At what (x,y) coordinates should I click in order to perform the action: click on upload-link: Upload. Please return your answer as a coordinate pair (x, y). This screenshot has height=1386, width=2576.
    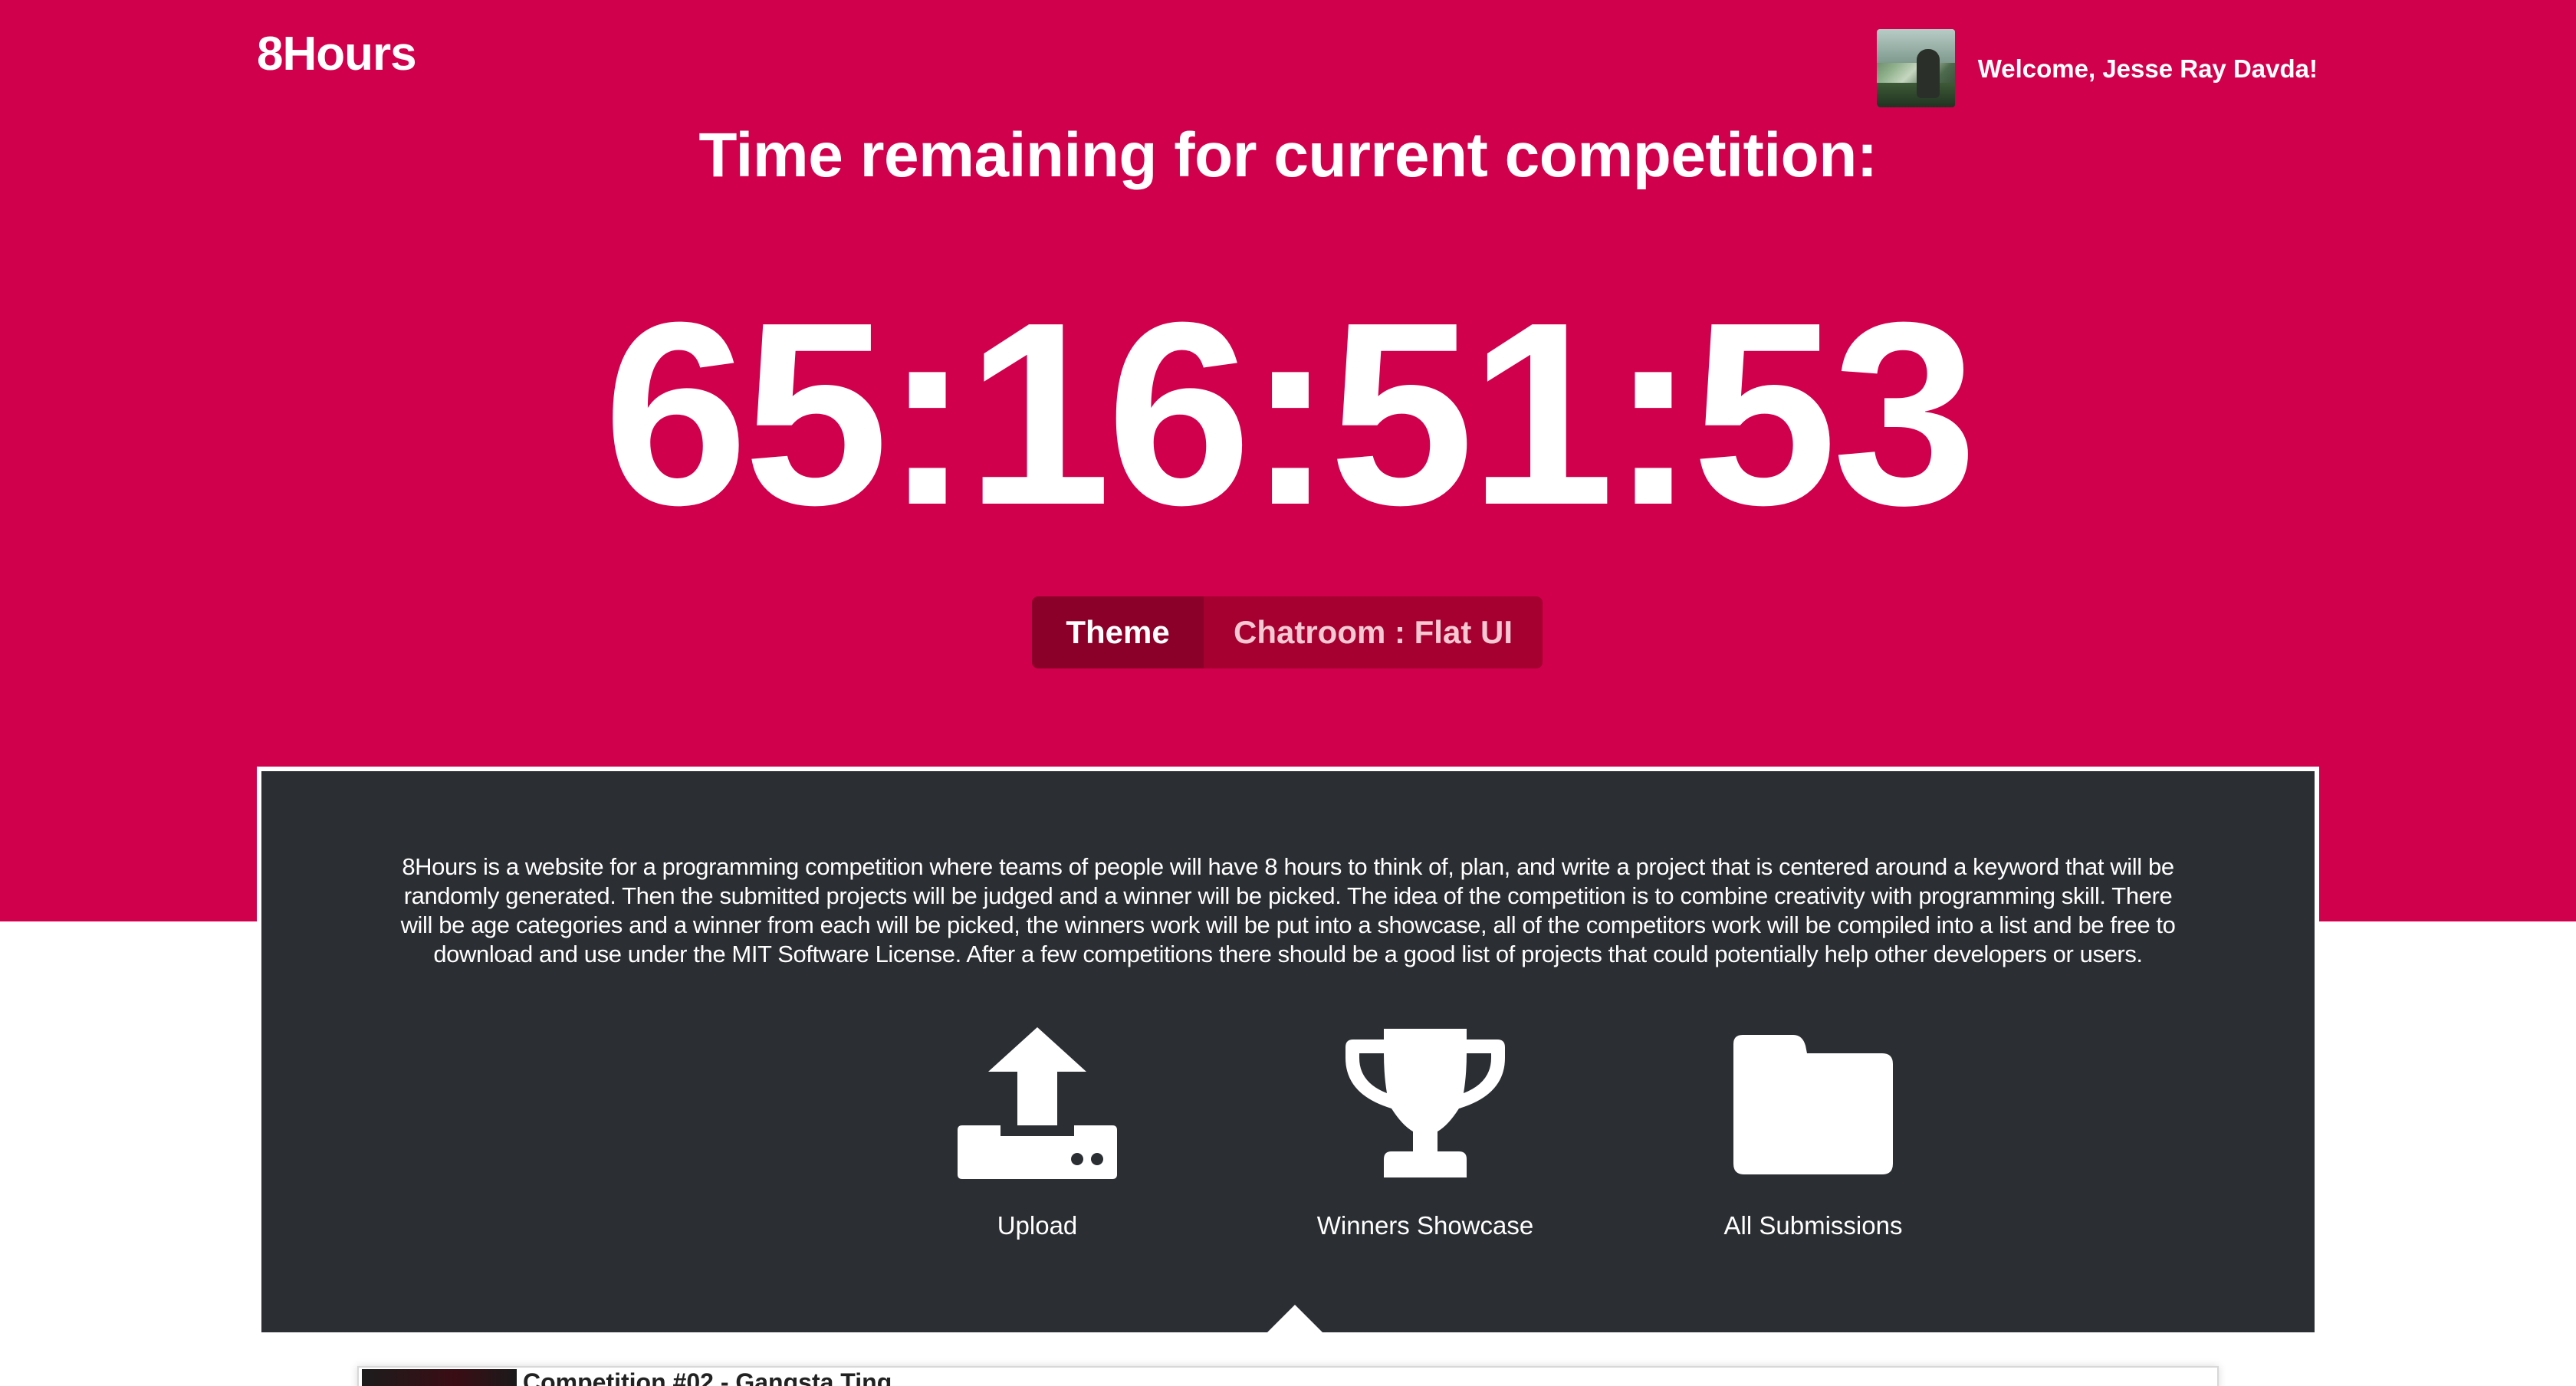
    Looking at the image, I should click on (1037, 1131).